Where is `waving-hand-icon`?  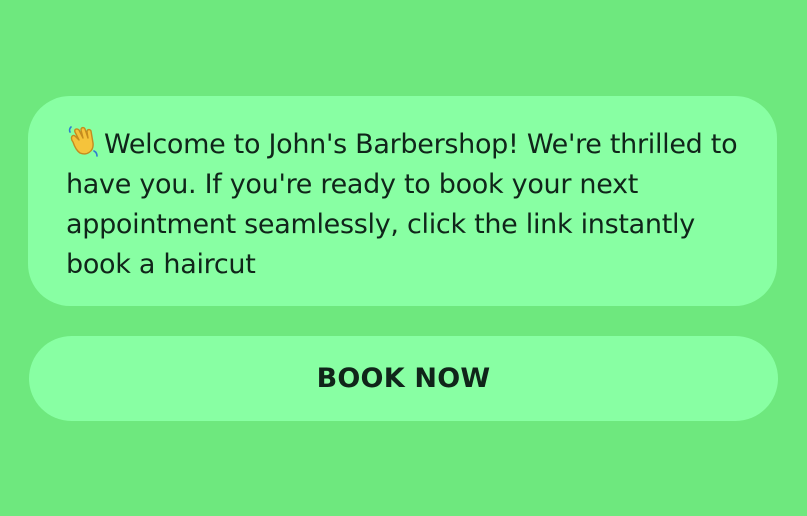 waving-hand-icon is located at coordinates (83, 141).